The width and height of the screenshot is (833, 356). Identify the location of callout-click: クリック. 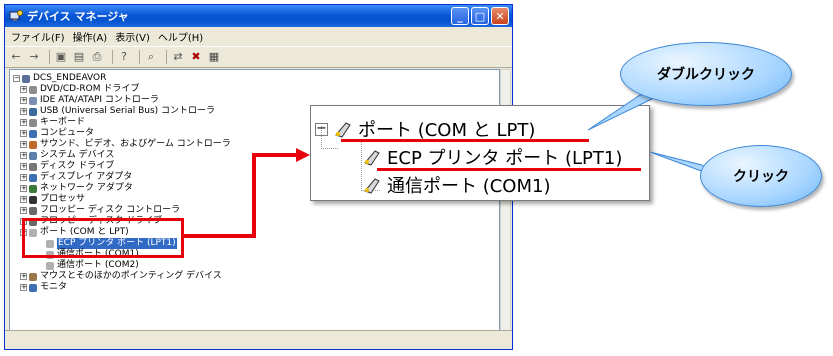
(761, 176).